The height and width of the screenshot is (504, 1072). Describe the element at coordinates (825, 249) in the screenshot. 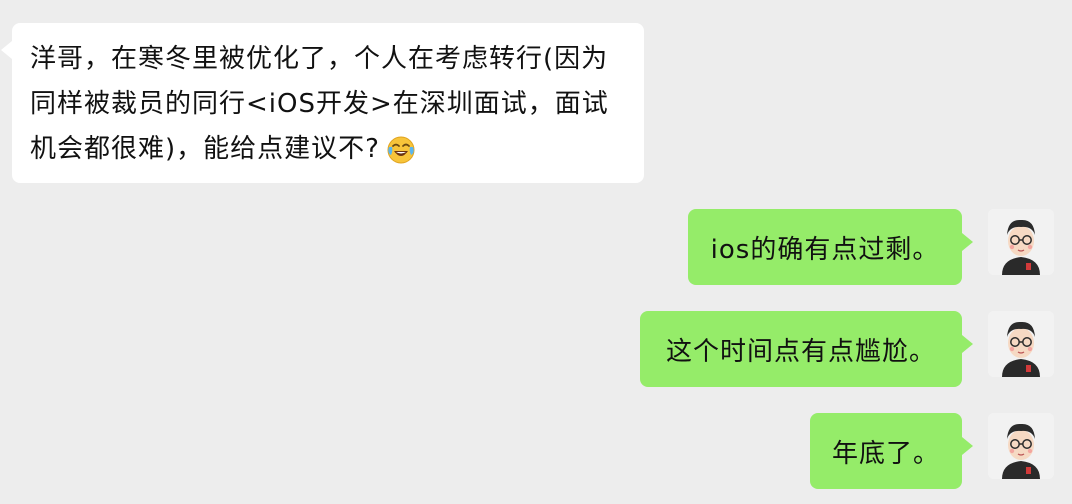

I see `outgoing-message-text: ios的确有点过剩。` at that location.